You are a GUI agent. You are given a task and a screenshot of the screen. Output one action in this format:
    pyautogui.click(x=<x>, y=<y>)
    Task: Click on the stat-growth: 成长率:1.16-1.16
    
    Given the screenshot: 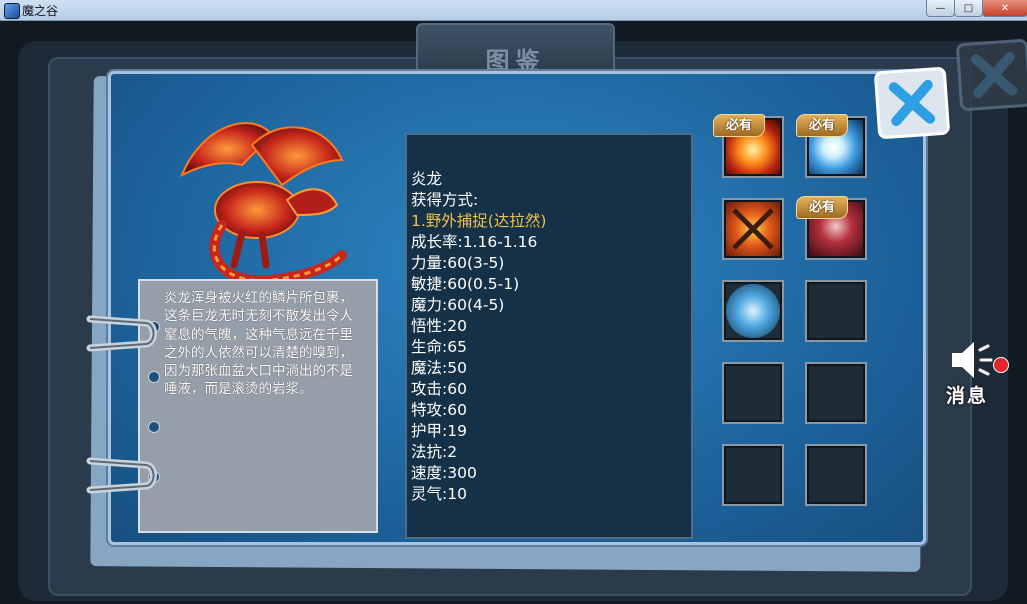 What is the action you would take?
    pyautogui.click(x=474, y=242)
    